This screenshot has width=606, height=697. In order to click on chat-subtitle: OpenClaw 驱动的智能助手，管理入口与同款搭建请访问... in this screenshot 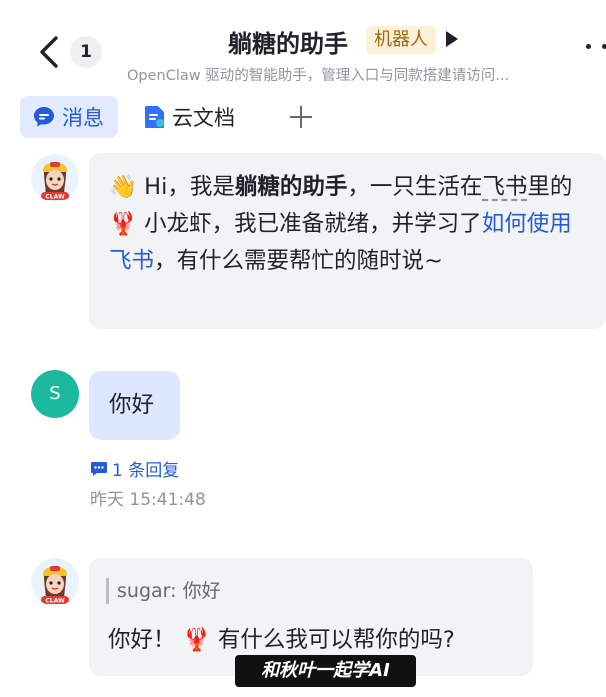, I will do `click(318, 74)`.